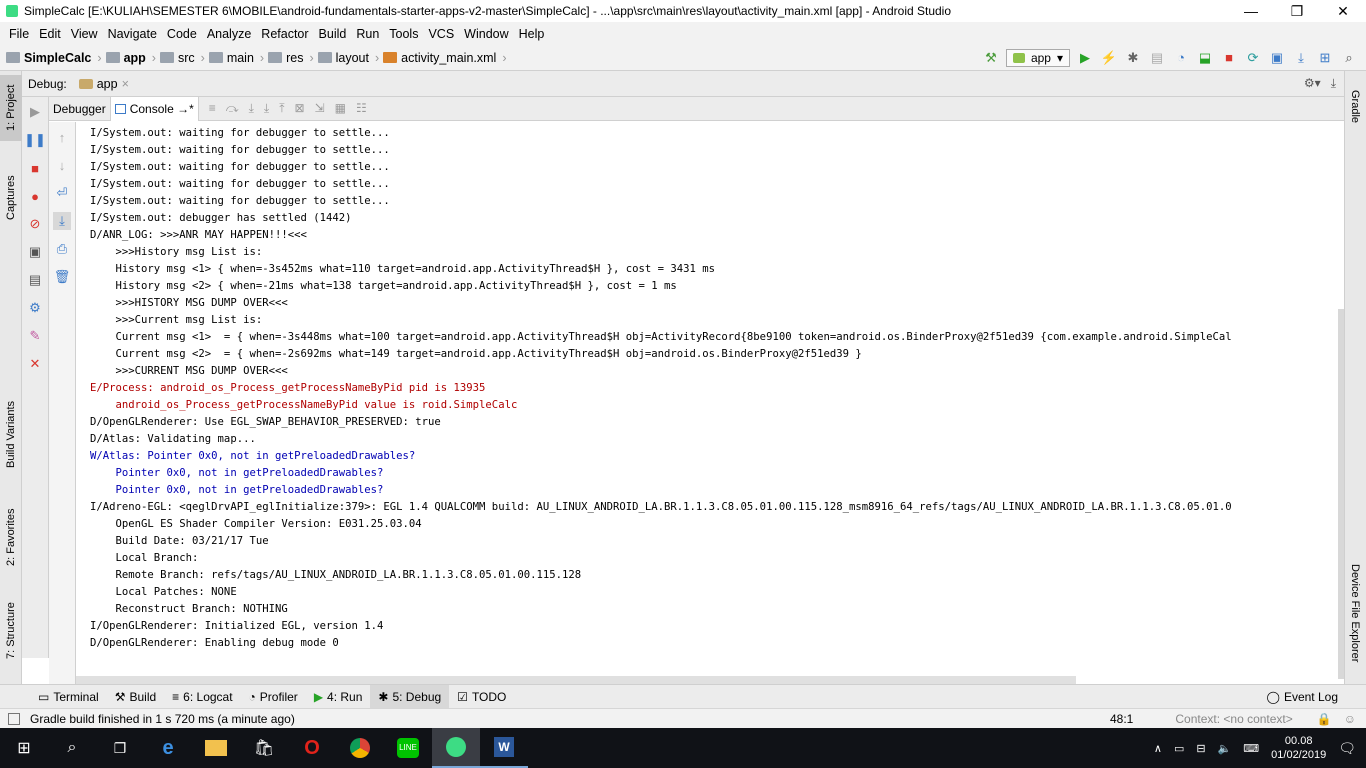  Describe the element at coordinates (1133, 58) in the screenshot. I see `debug-icon: ✱` at that location.